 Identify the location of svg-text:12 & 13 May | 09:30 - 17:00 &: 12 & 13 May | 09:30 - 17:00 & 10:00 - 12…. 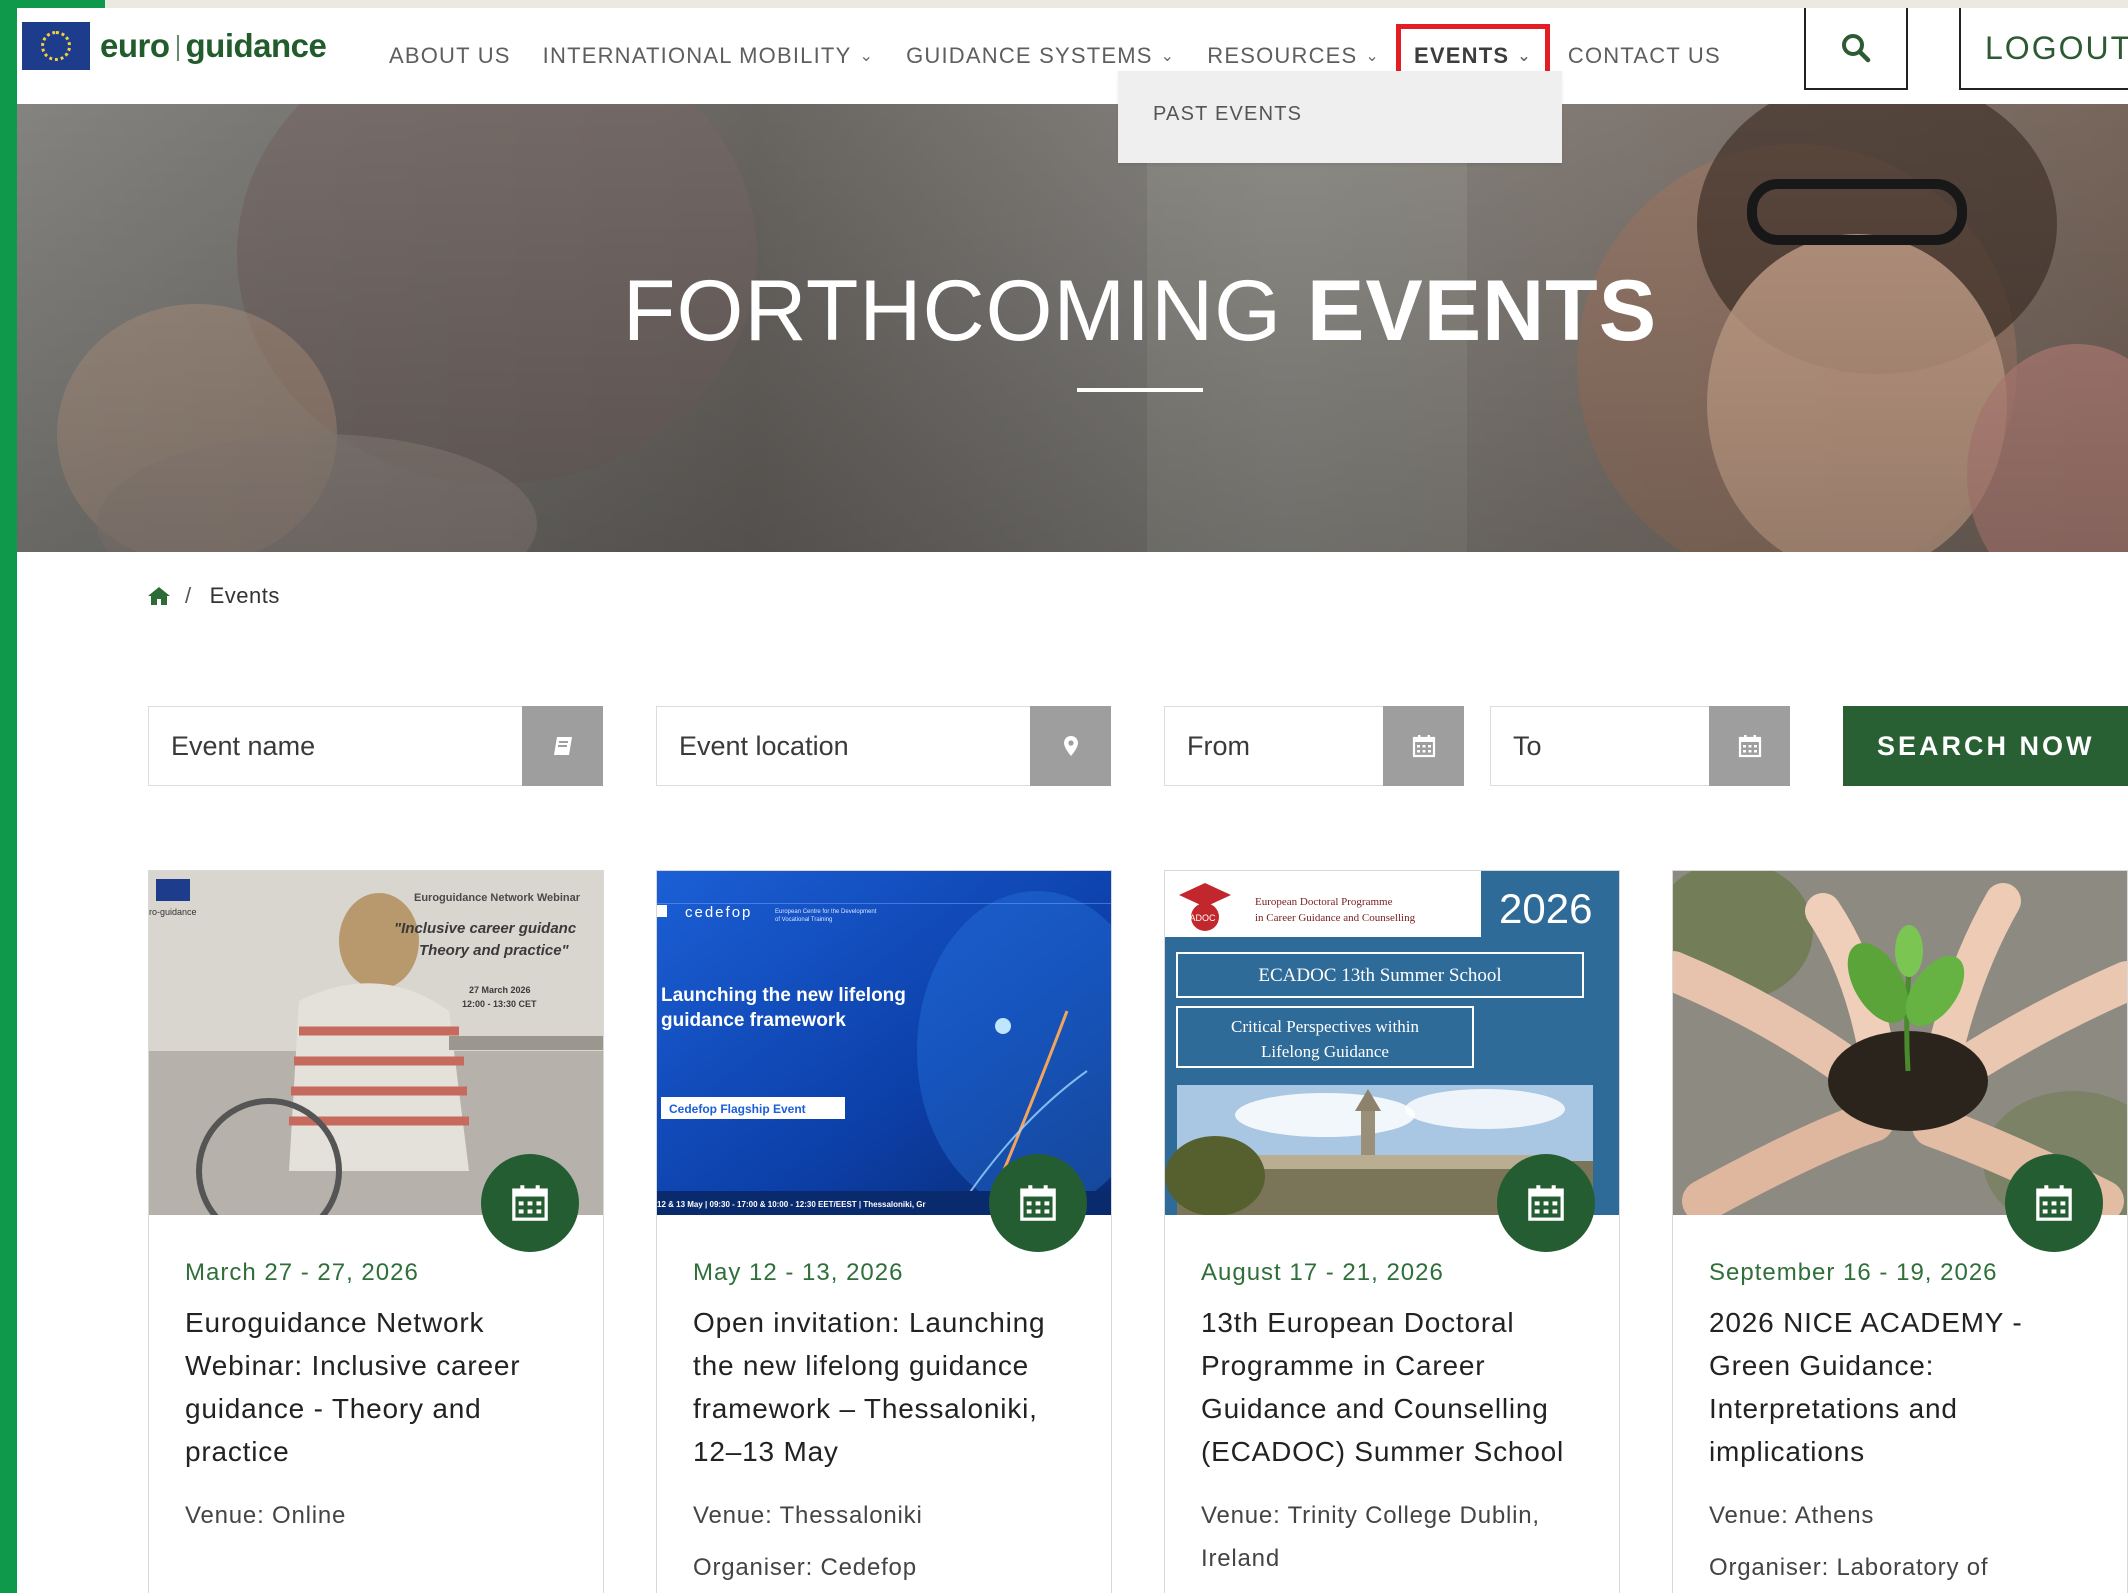
(791, 1204).